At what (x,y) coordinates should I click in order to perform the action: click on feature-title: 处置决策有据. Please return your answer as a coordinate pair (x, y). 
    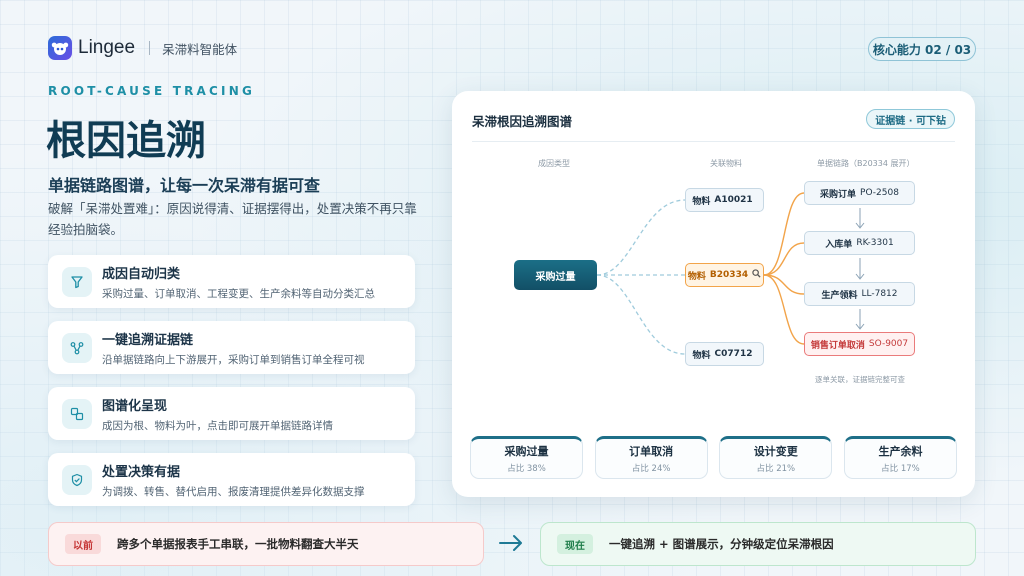
    Looking at the image, I should click on (141, 472).